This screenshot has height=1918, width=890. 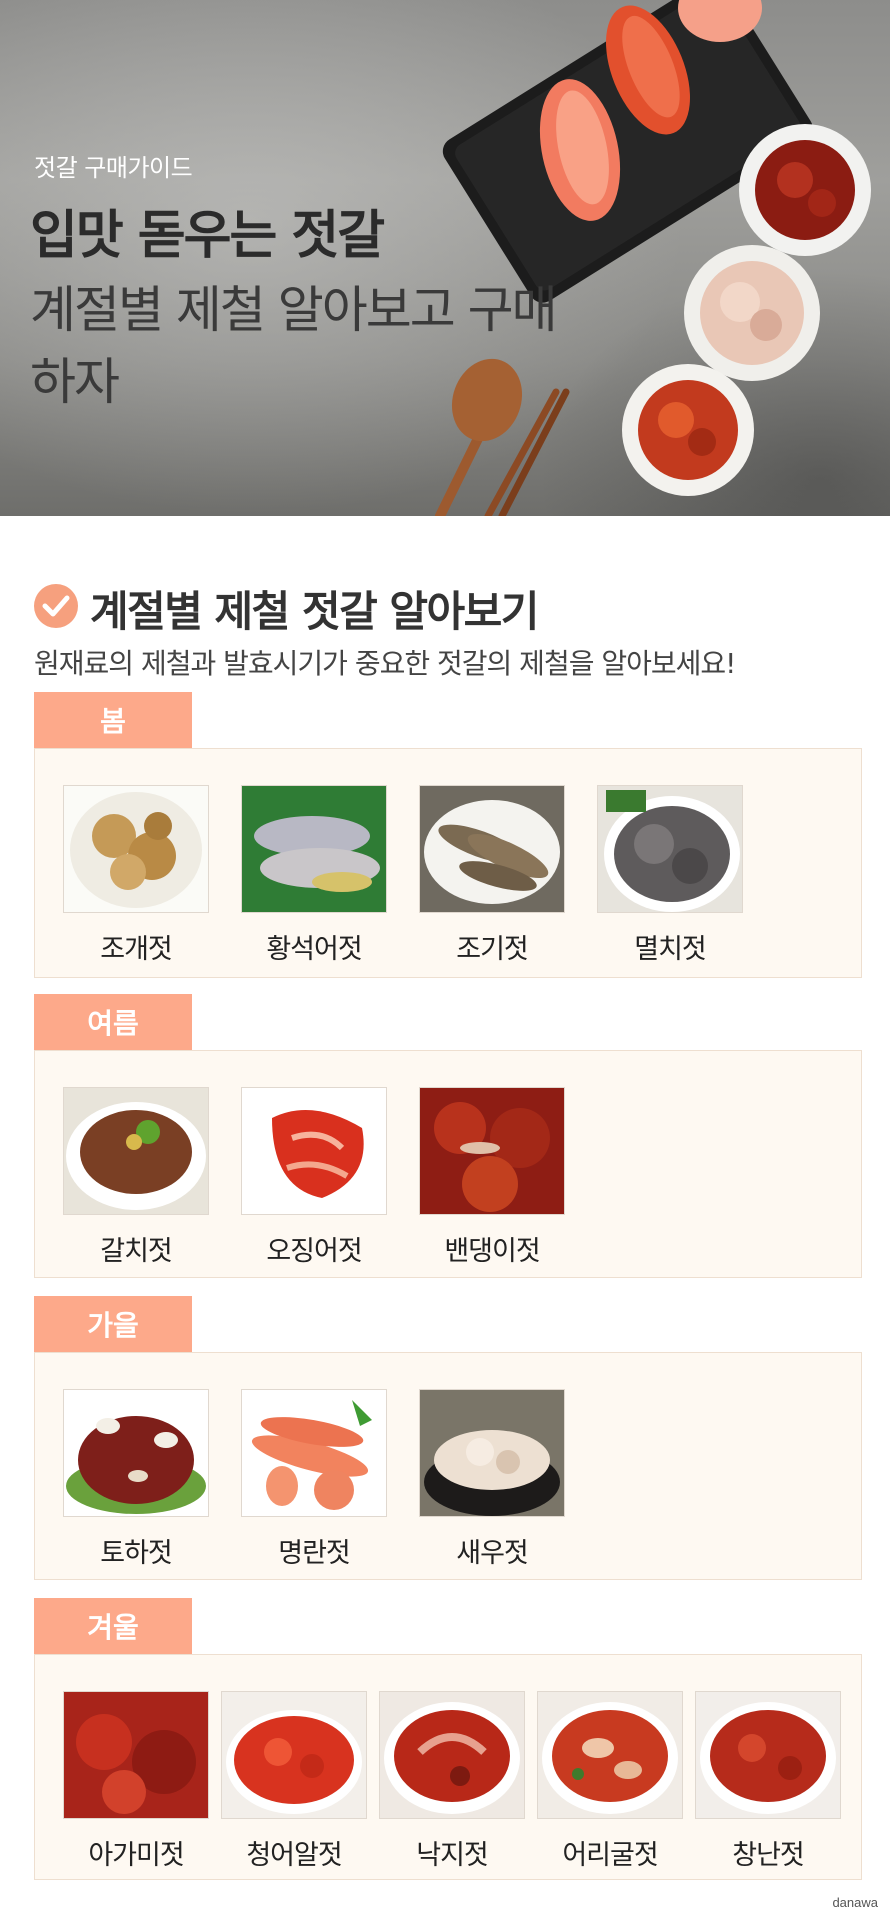 What do you see at coordinates (113, 168) in the screenshot?
I see `hero-eyebrow: 젓갈 구매가이드` at bounding box center [113, 168].